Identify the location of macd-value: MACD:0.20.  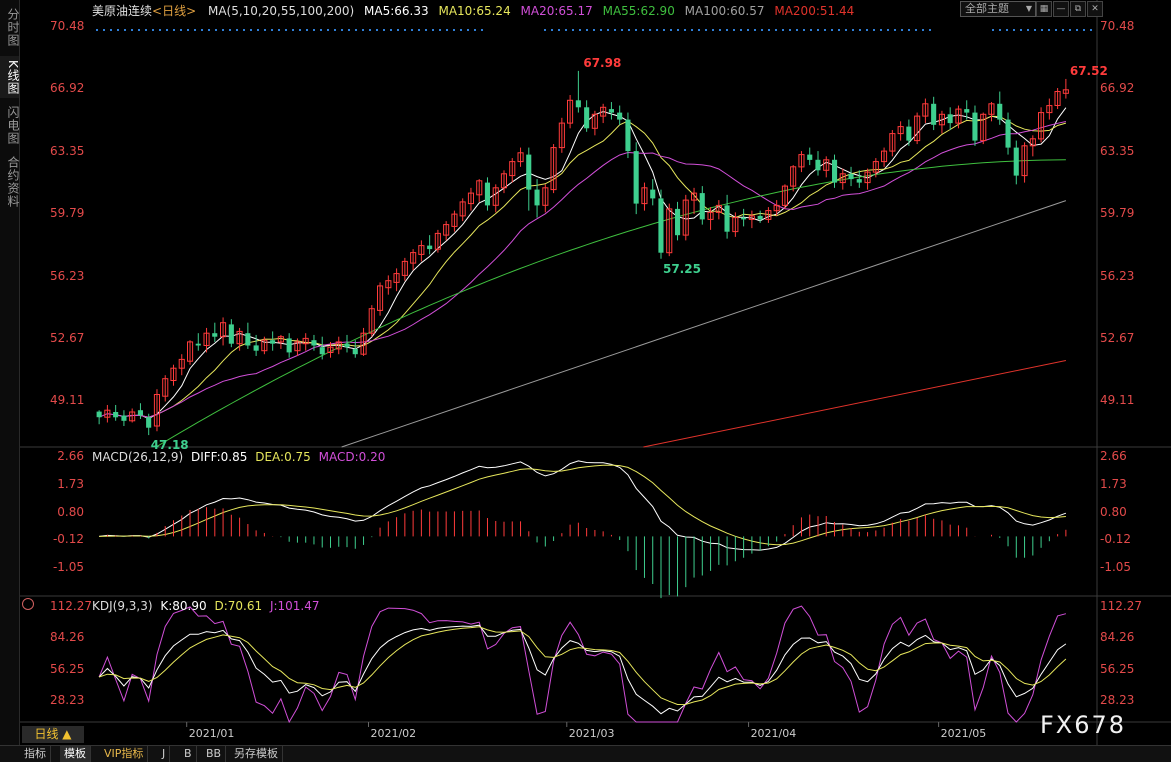
(352, 457).